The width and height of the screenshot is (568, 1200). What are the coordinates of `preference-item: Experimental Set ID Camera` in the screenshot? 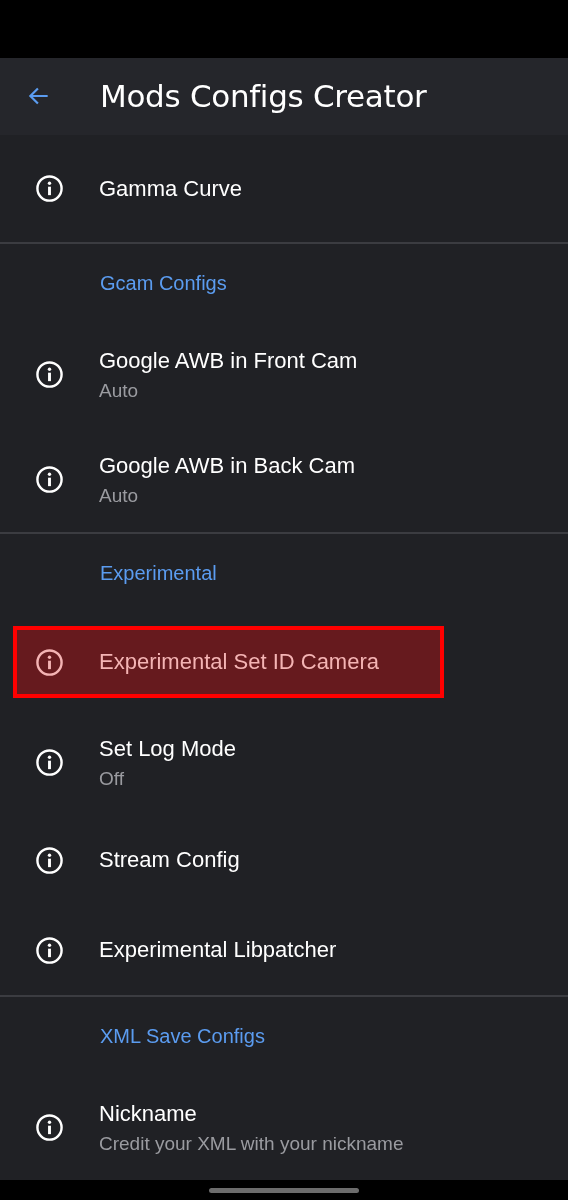 It's located at (228, 662).